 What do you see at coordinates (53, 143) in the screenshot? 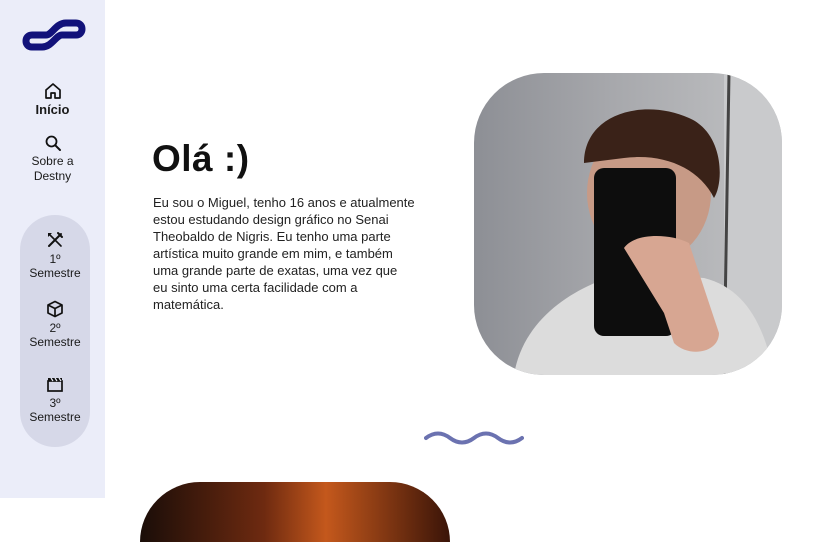
I see `search-icon` at bounding box center [53, 143].